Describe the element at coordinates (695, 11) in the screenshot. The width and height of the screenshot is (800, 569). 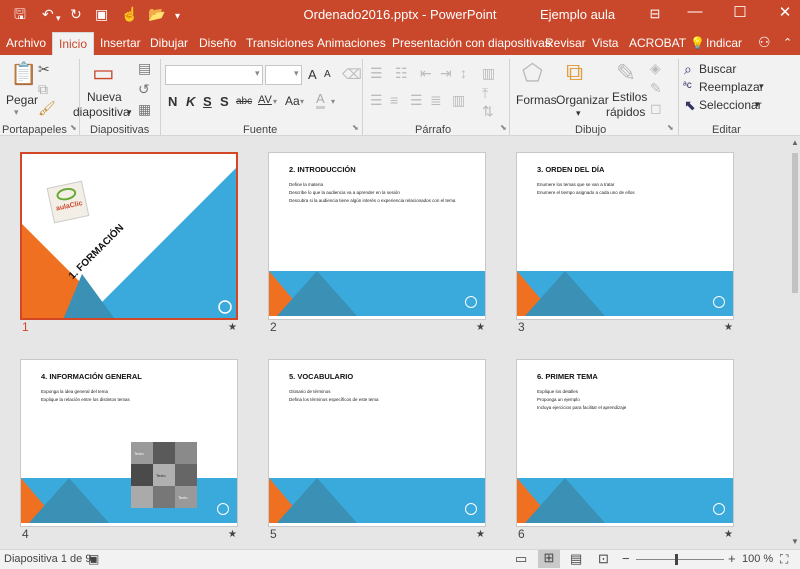
I see `minimize-icon: —` at that location.